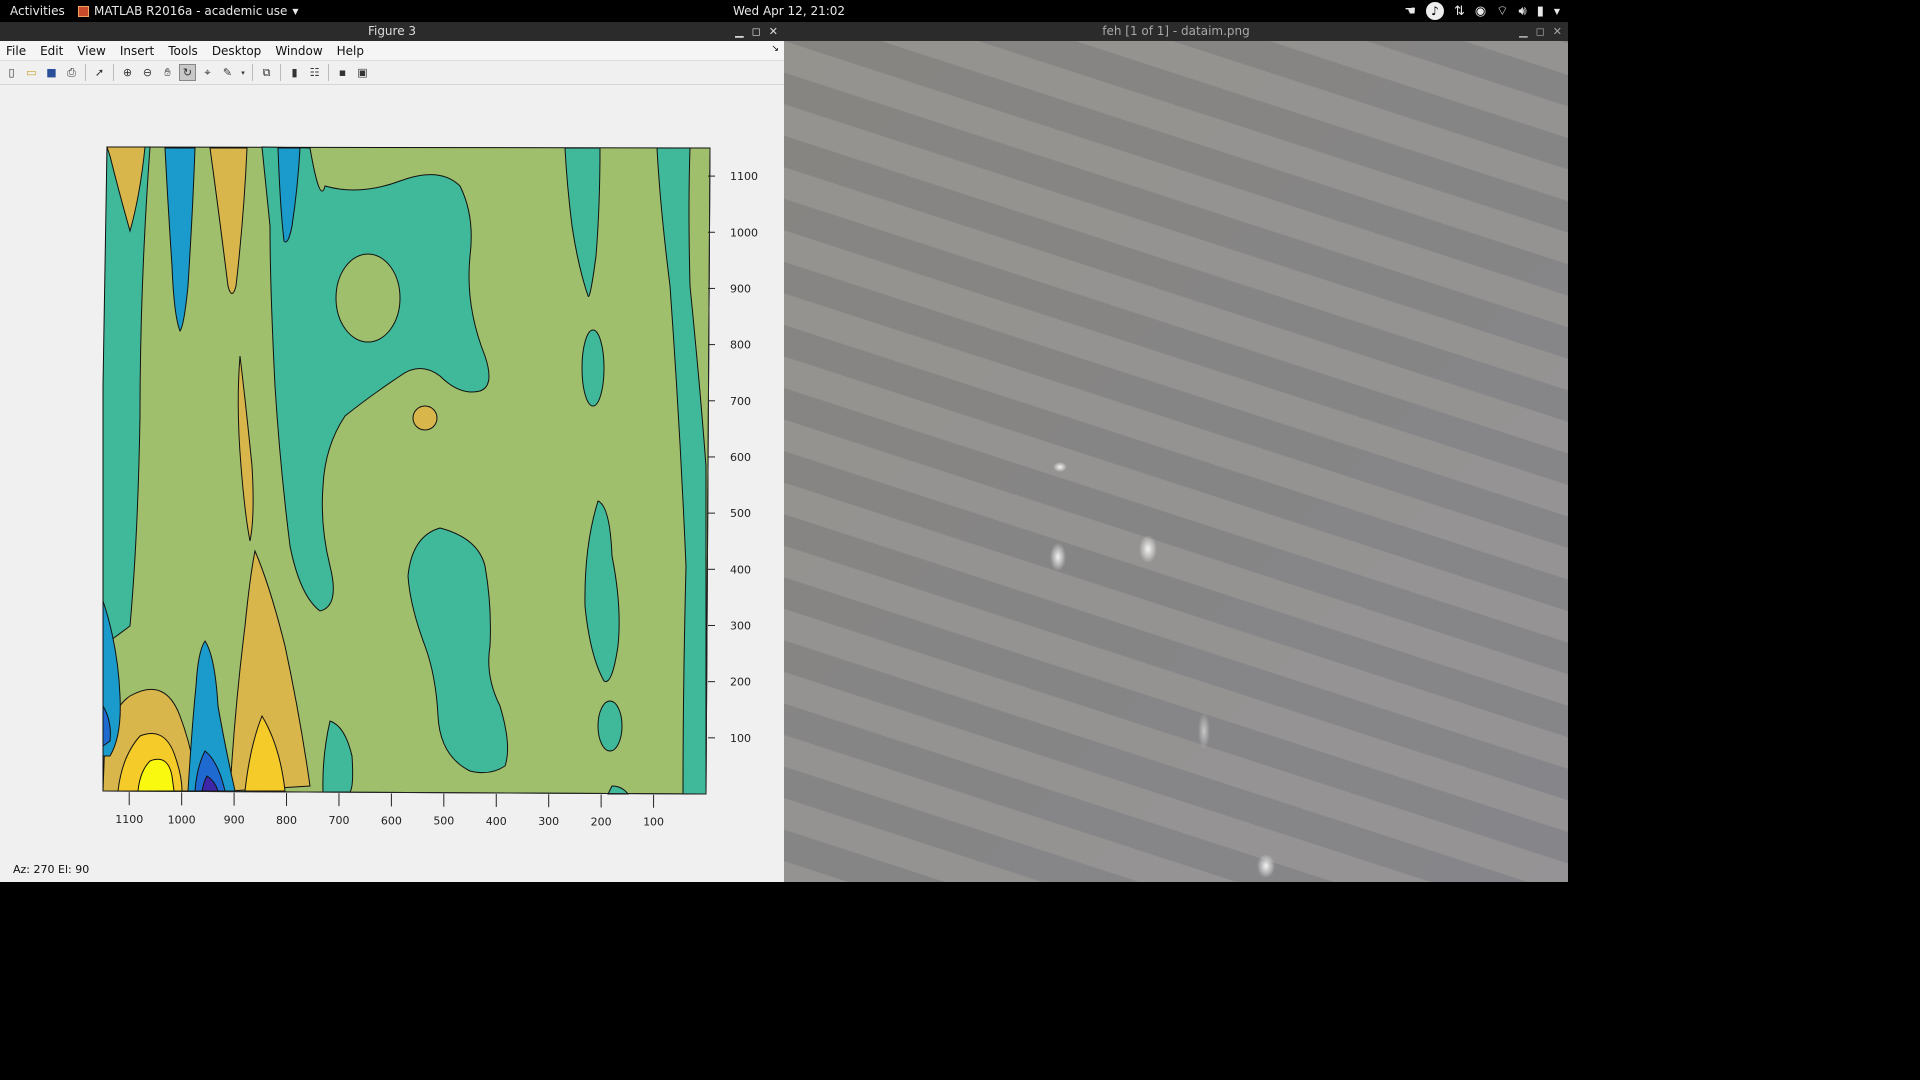  What do you see at coordinates (207, 72) in the screenshot?
I see `data-cursor-icon: ⌖` at bounding box center [207, 72].